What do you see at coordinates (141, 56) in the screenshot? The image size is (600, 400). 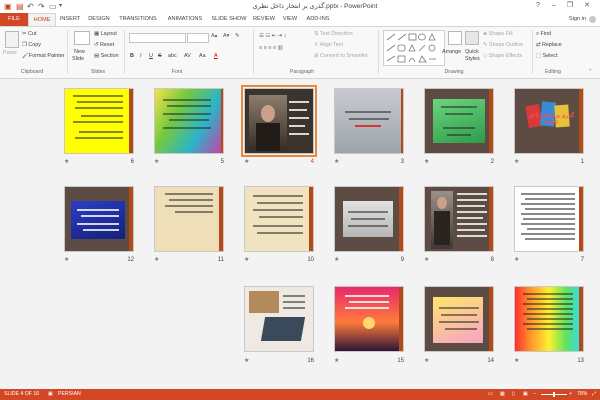 I see `italic-button: I` at bounding box center [141, 56].